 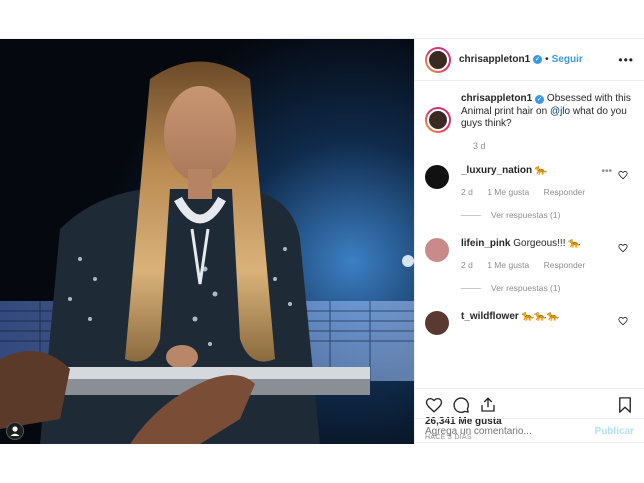 I want to click on comment-icon, so click(x=461, y=405).